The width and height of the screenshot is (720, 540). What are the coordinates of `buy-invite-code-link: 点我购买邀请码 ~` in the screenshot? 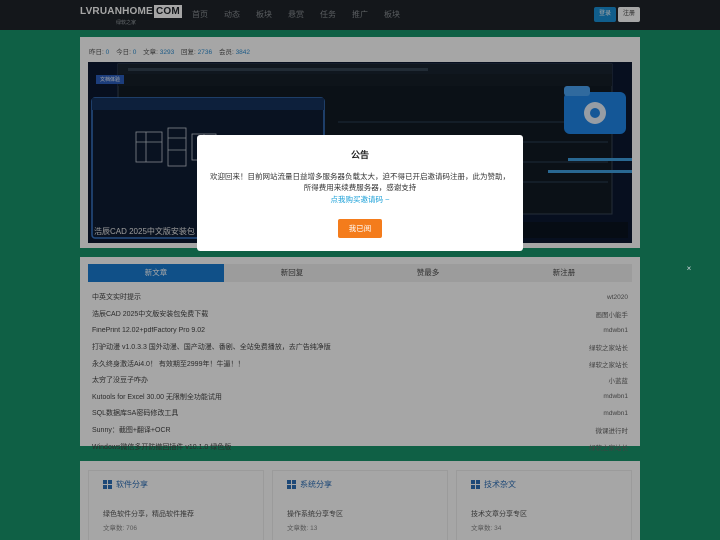 It's located at (360, 199).